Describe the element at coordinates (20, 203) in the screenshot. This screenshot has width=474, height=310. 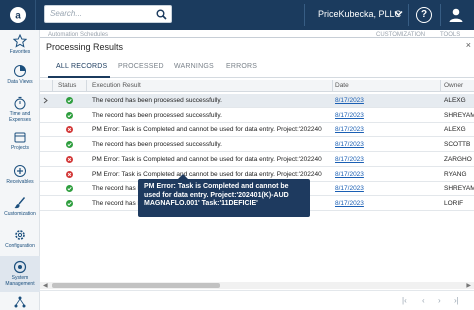
I see `brush-icon` at that location.